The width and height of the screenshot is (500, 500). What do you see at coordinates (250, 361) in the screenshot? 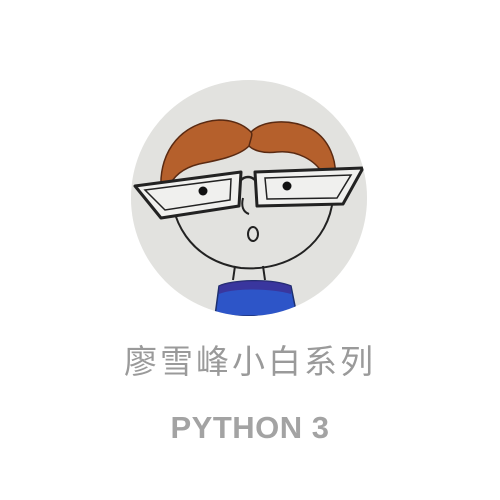
I see `series-title: 廖雪峰小白系列` at bounding box center [250, 361].